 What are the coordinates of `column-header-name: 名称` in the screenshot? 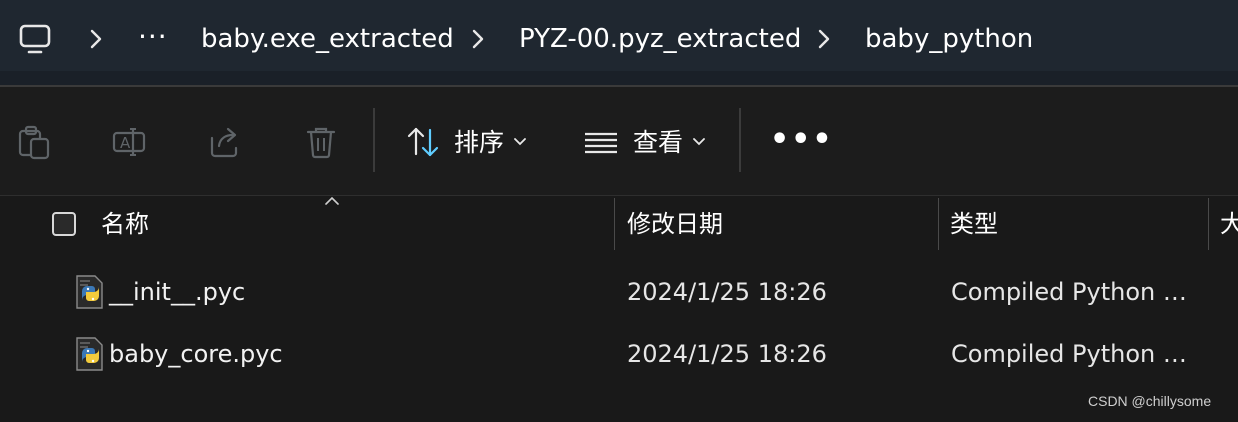 It's located at (125, 224).